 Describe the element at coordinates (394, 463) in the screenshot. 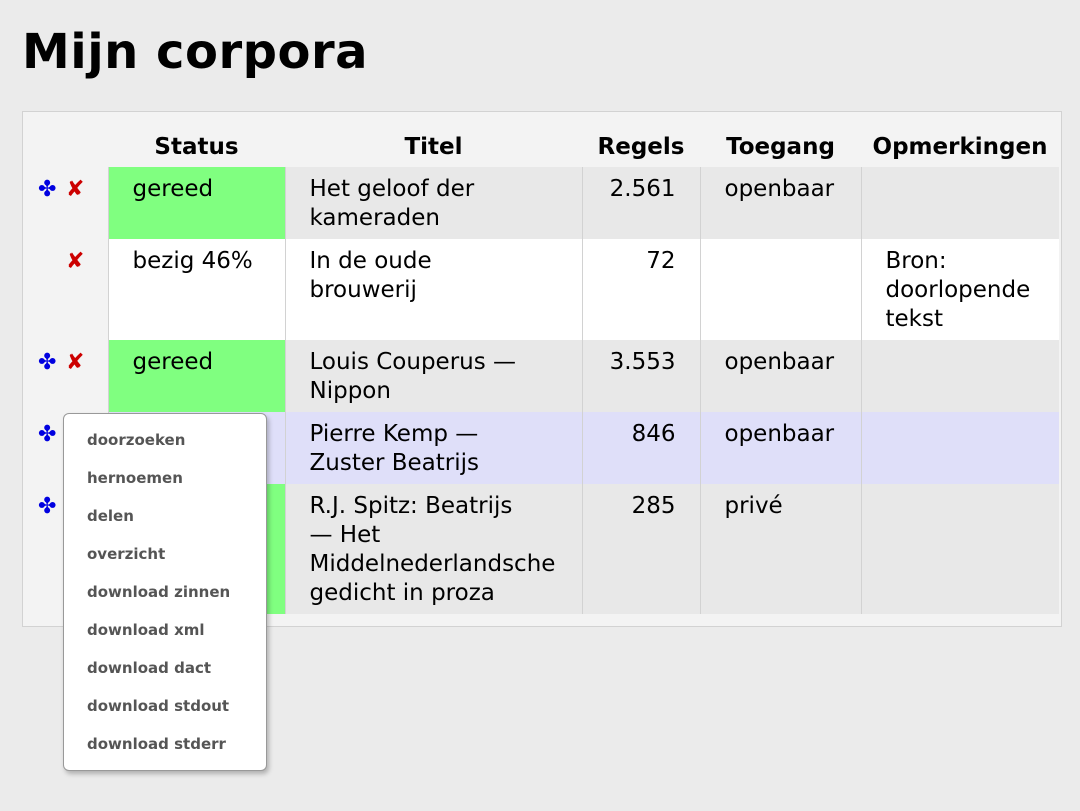

I see `title-line: Zuster Beatrijs` at that location.